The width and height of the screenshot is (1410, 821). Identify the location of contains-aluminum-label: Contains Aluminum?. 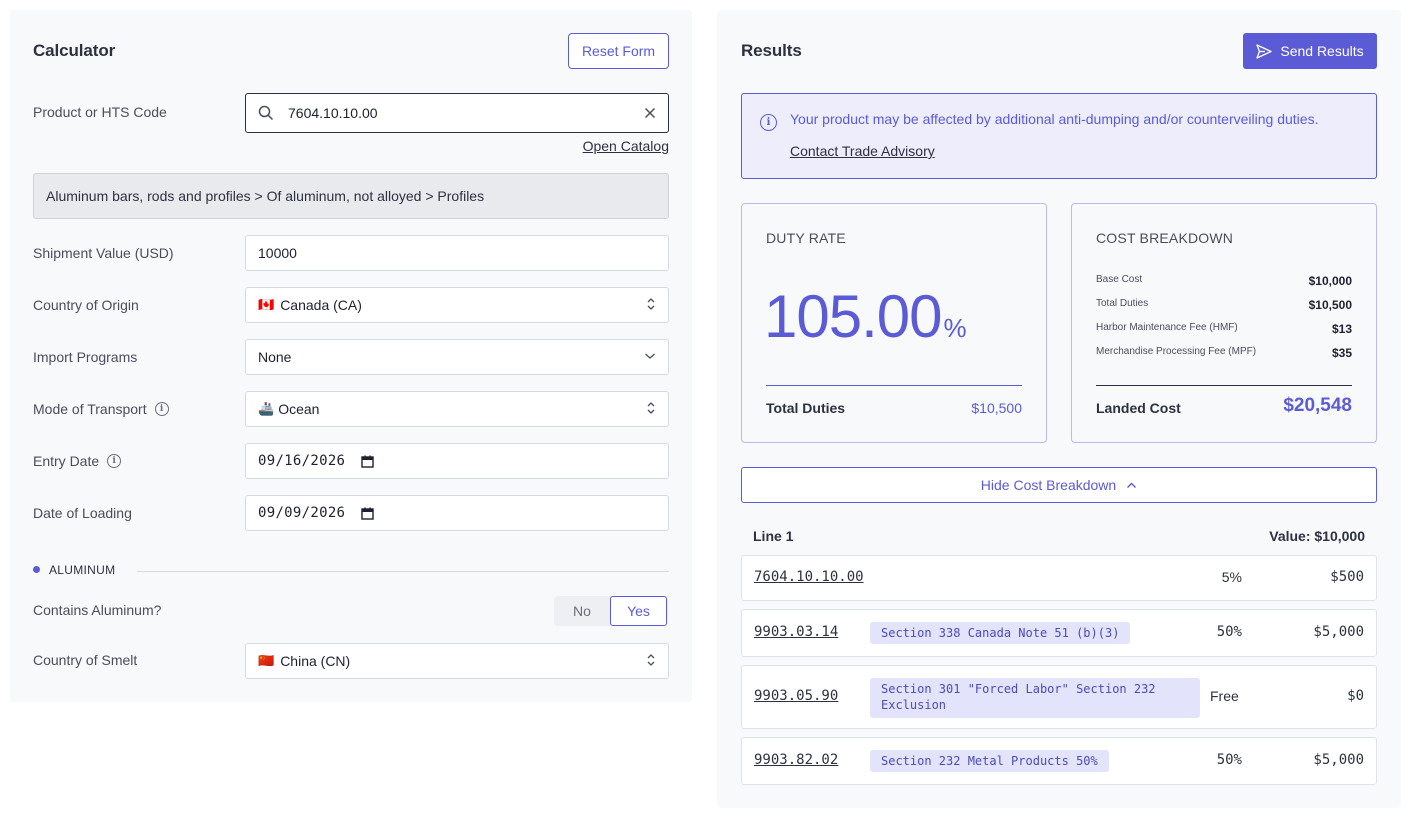
(97, 610).